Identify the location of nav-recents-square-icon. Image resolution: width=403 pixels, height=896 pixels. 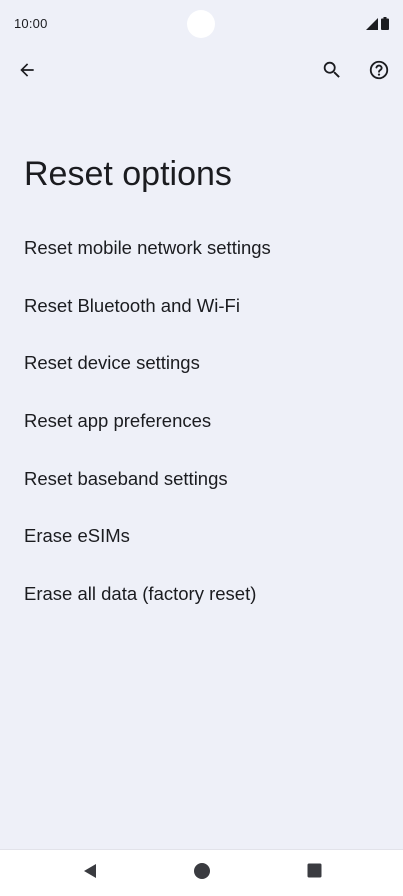
(314, 873).